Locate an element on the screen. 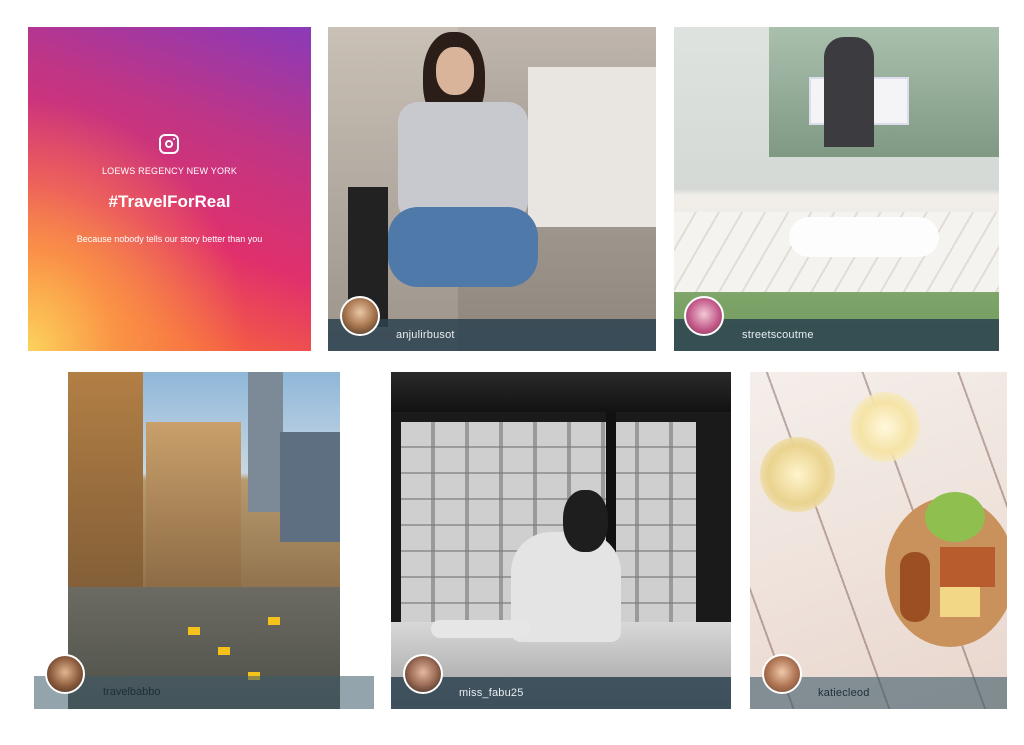  post-card: streetscoutme is located at coordinates (836, 189).